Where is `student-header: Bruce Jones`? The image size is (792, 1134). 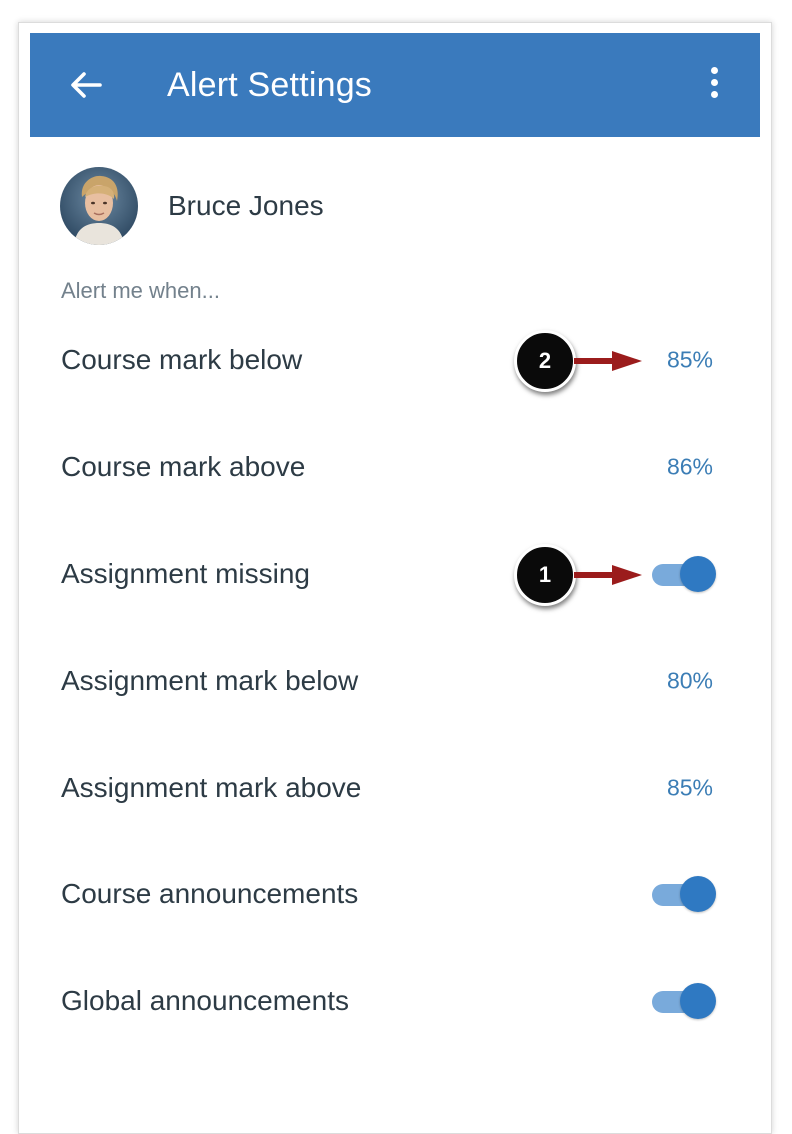 student-header: Bruce Jones is located at coordinates (192, 206).